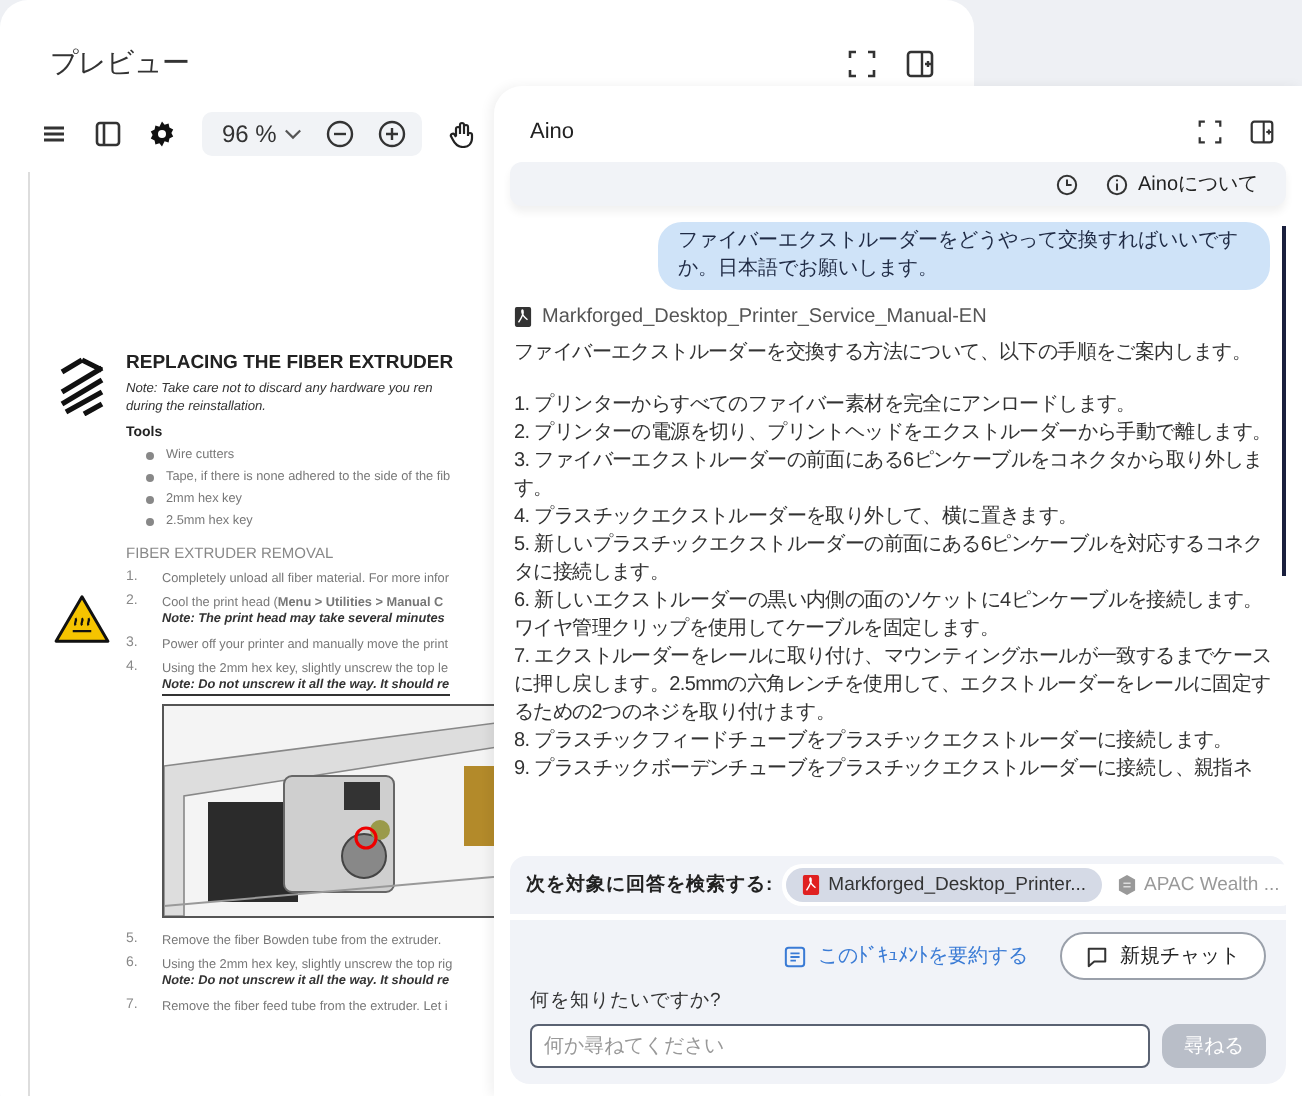 Image resolution: width=1302 pixels, height=1096 pixels. What do you see at coordinates (896, 476) in the screenshot?
I see `answer-step: 3. ファイバーエクストルーダーの前面にある6ピンケーブルをコネクタから取り外します。` at bounding box center [896, 476].